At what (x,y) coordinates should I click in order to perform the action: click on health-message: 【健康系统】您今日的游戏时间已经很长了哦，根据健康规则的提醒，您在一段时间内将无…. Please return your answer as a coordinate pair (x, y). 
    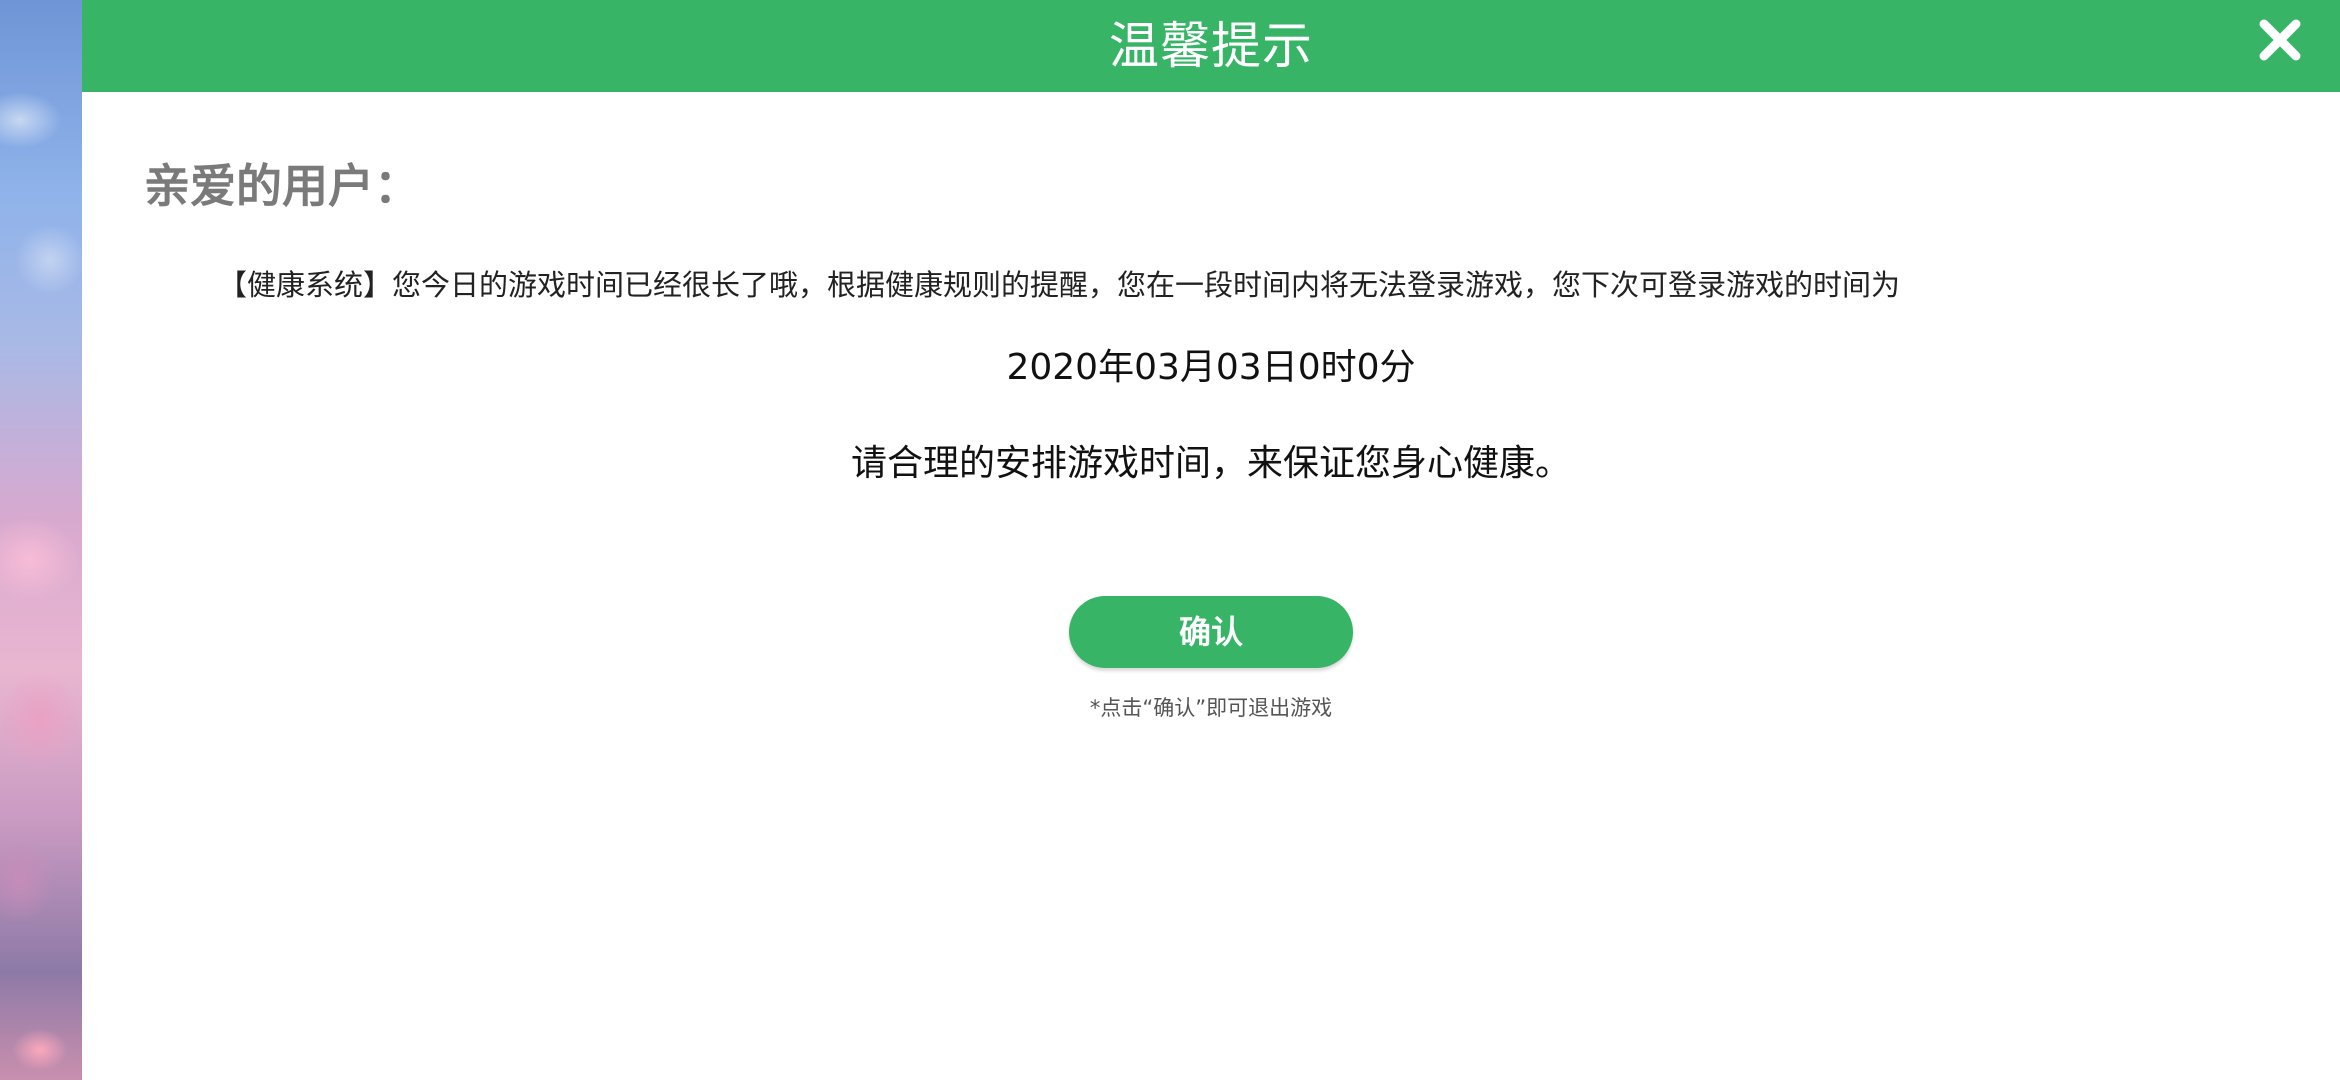
    Looking at the image, I should click on (1059, 285).